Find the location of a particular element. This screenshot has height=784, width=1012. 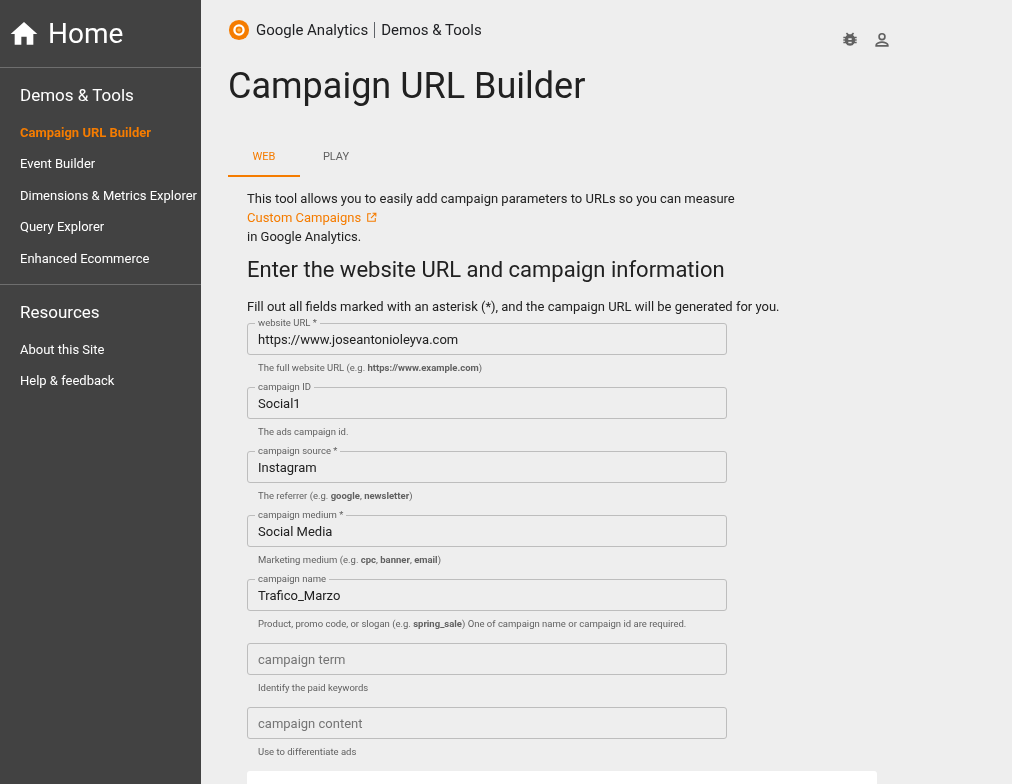

sidebar-item: Enhanced Ecommerce is located at coordinates (100, 258).